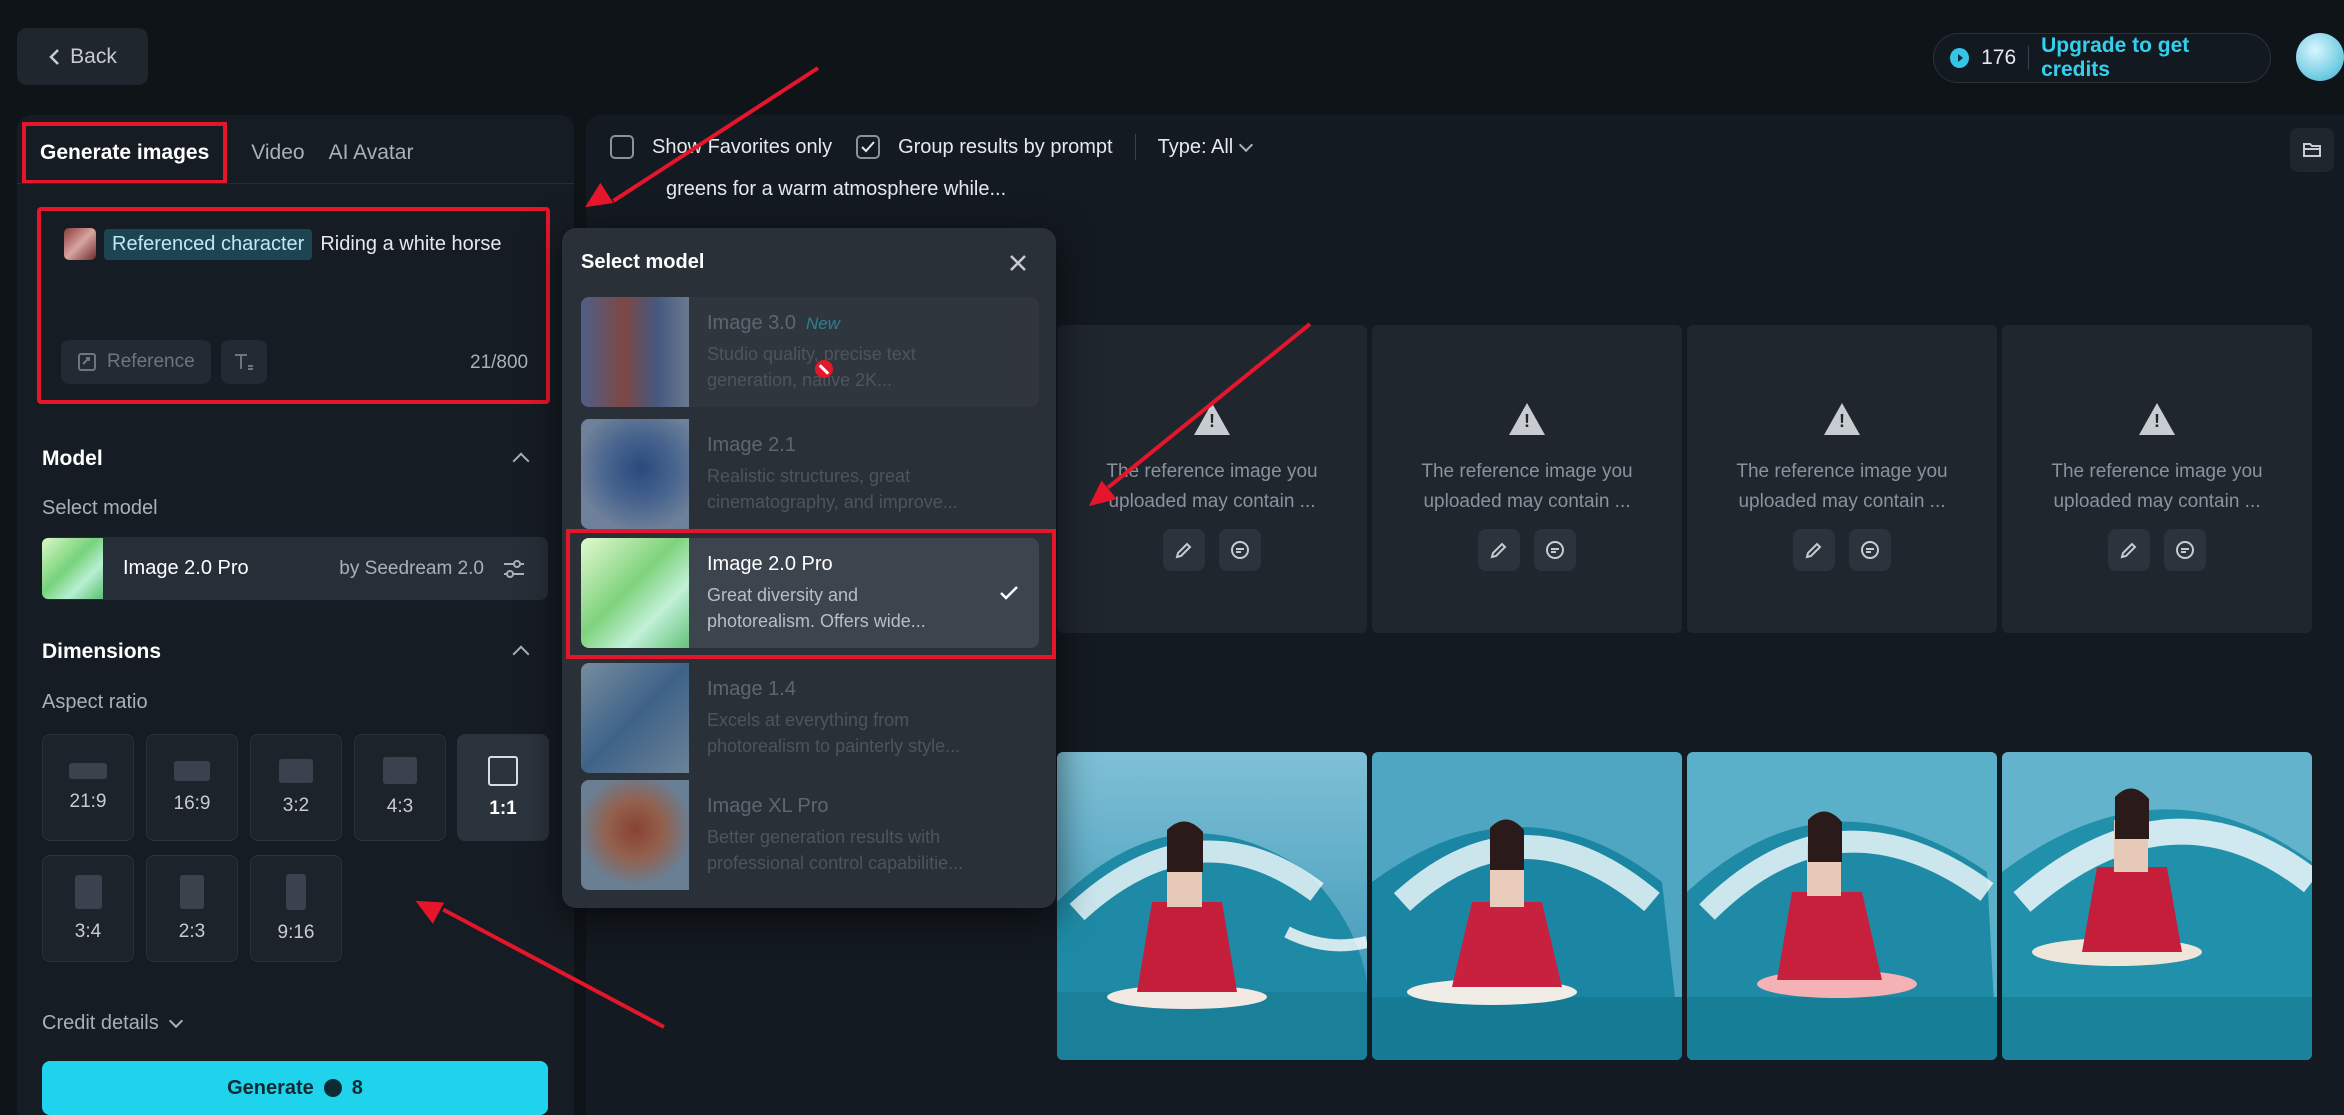  I want to click on folder-icon, so click(2312, 150).